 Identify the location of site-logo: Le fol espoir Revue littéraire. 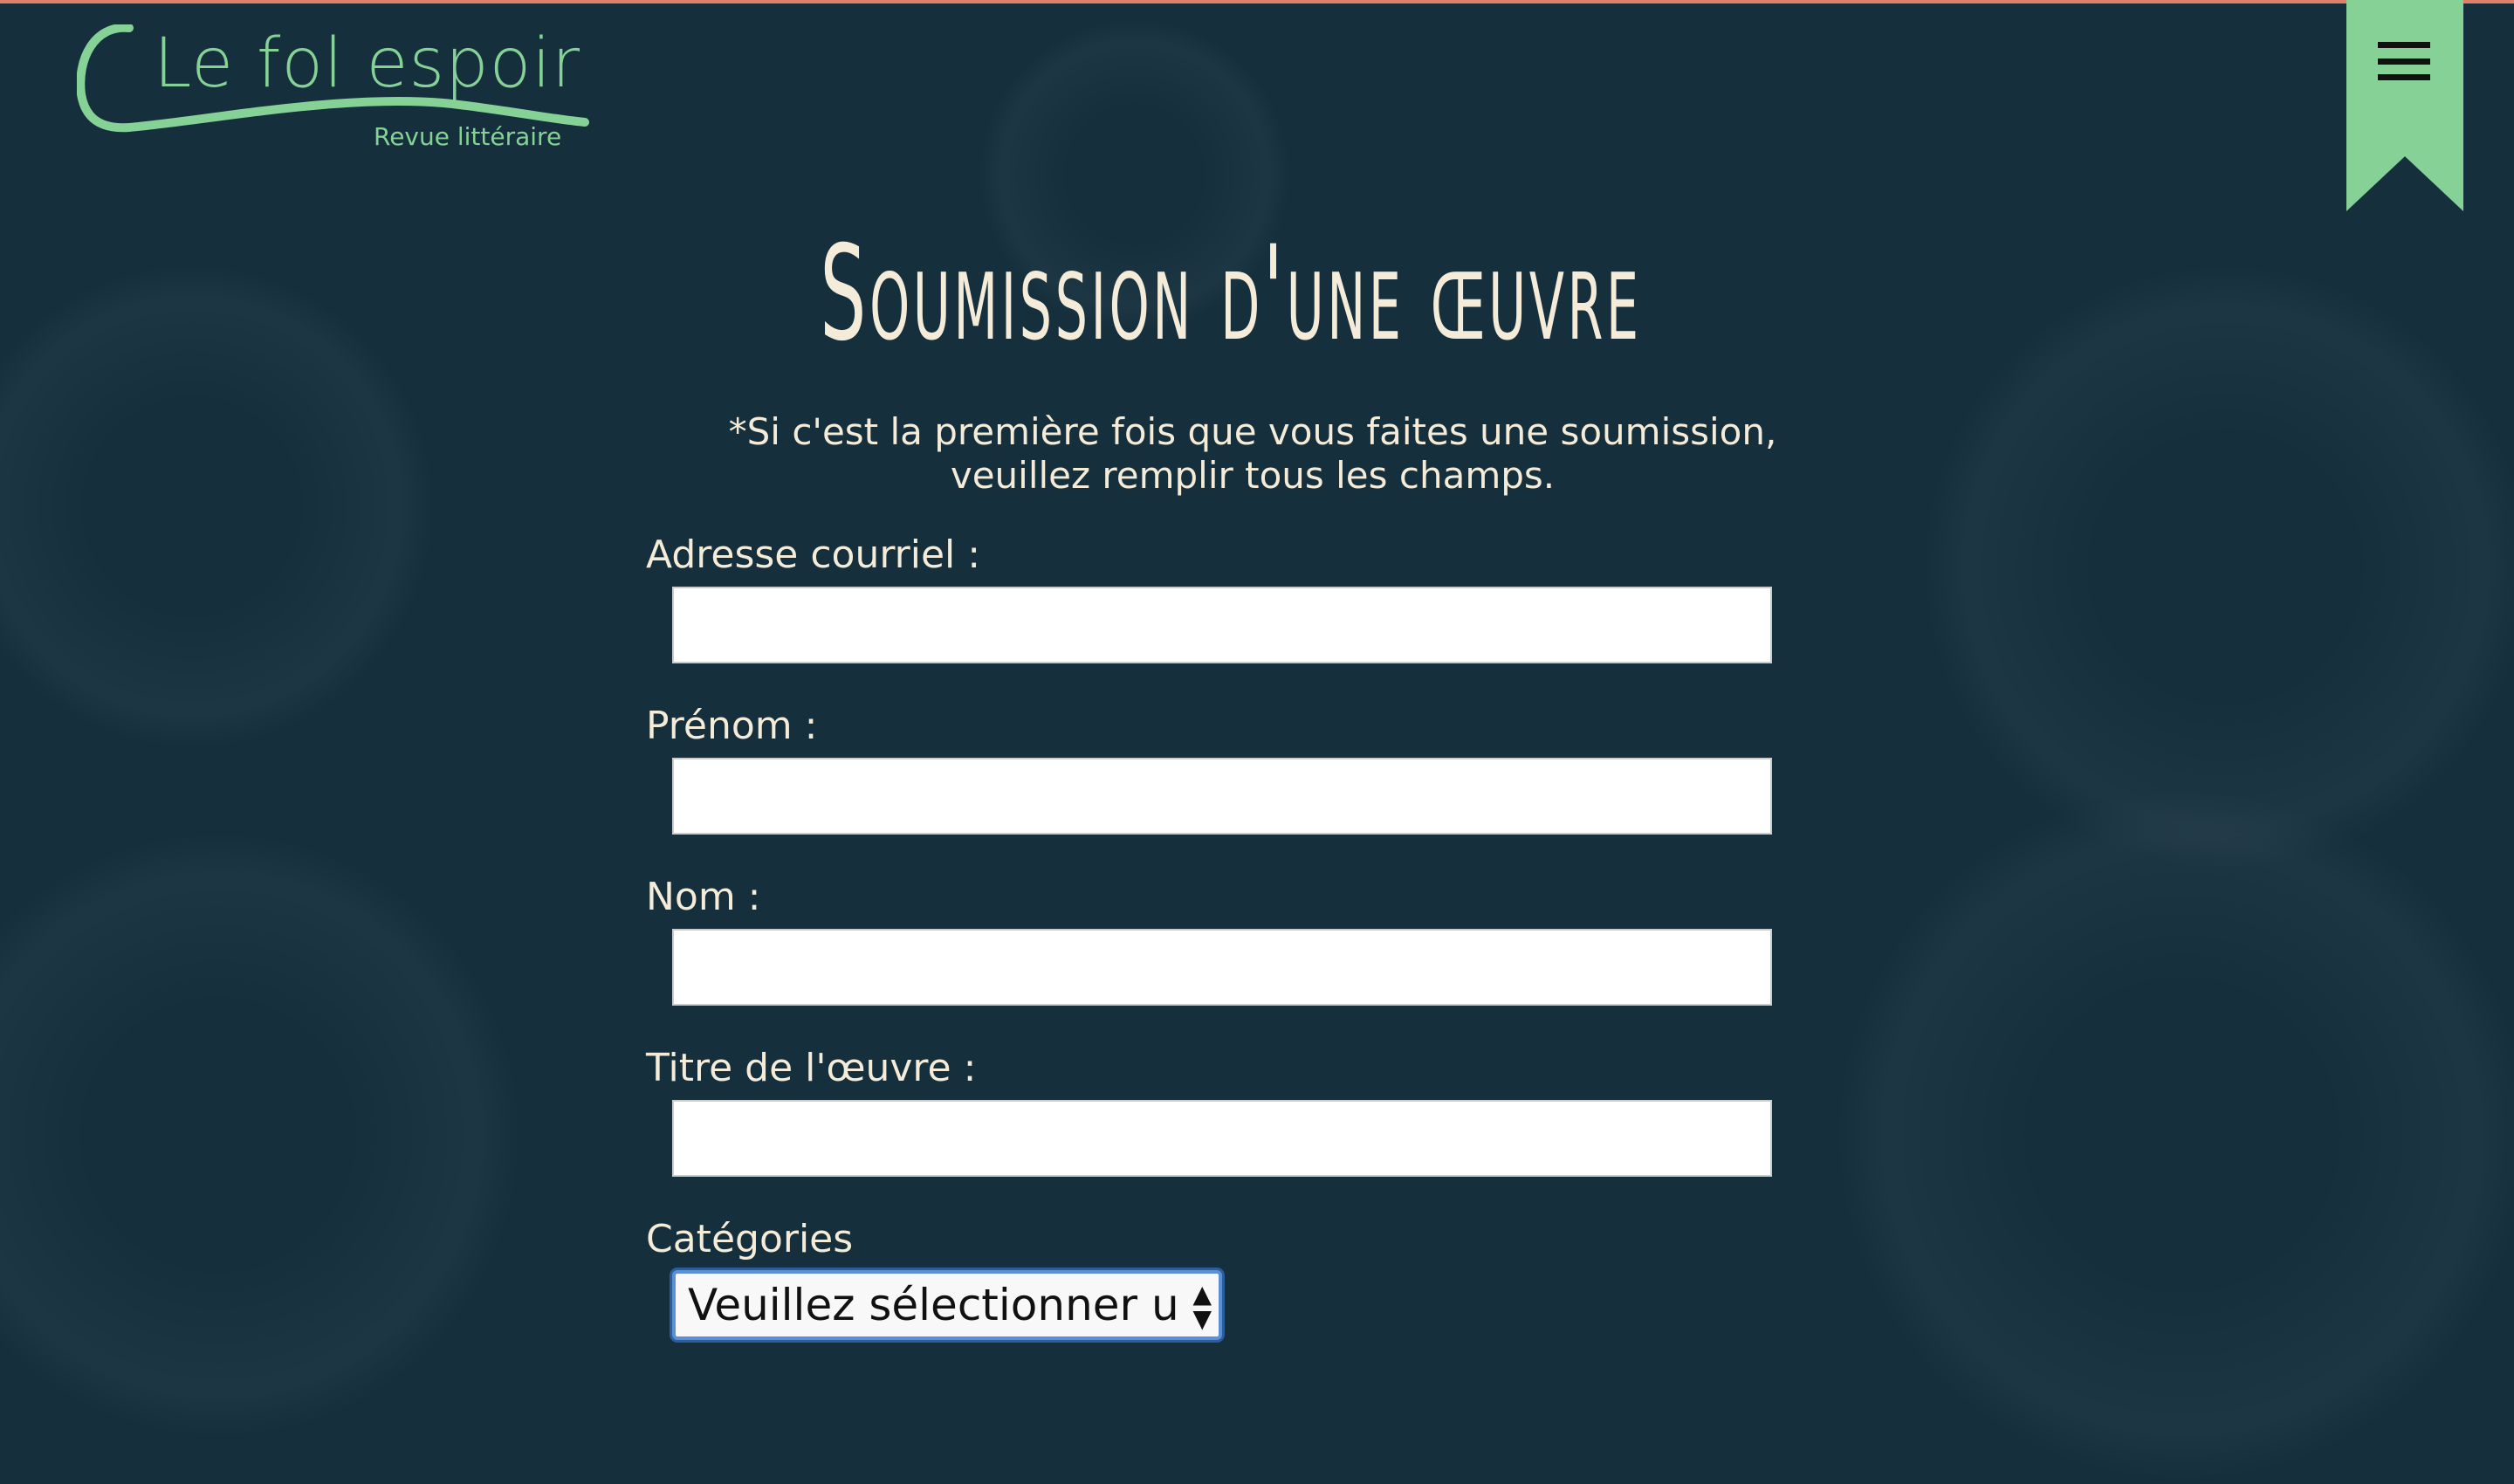
(335, 94).